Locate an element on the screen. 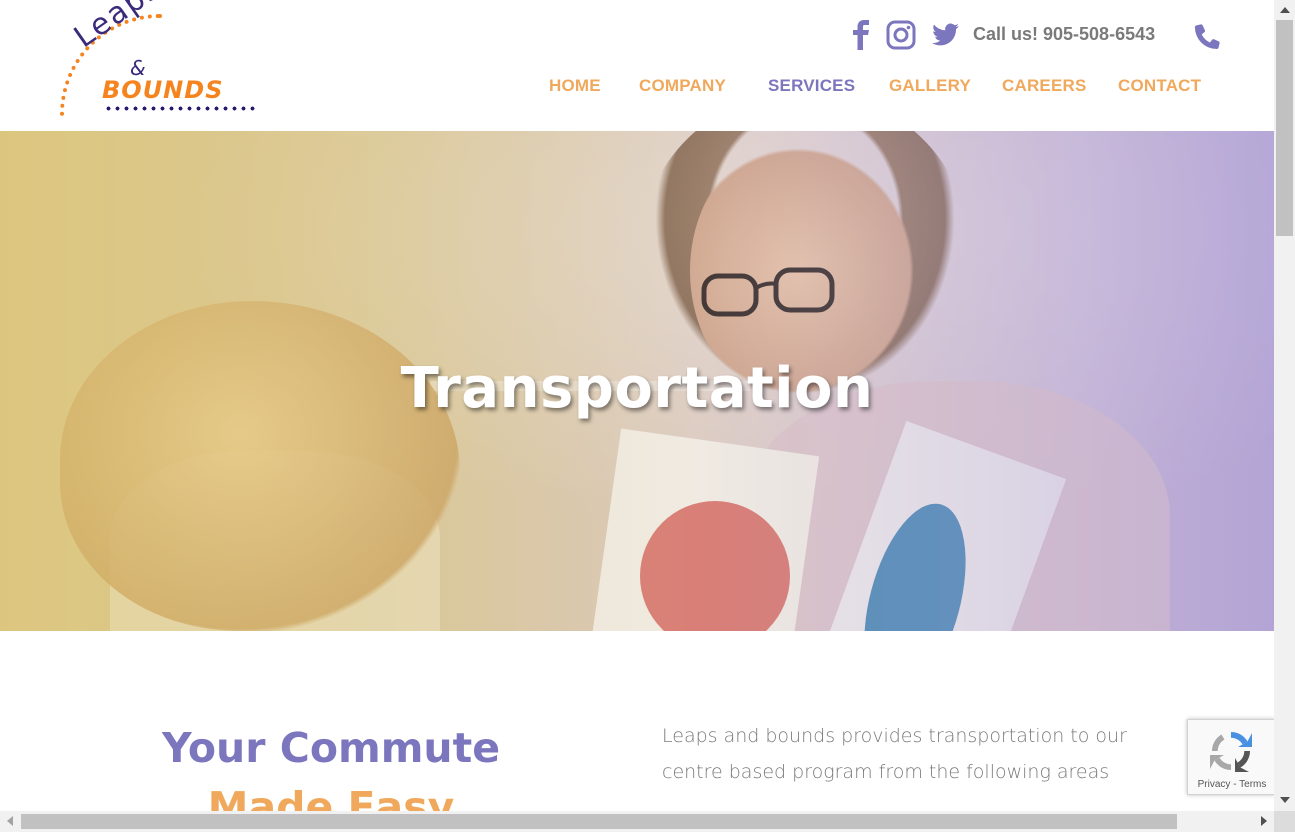 This screenshot has width=1295, height=832. page-title: Transportation is located at coordinates (637, 388).